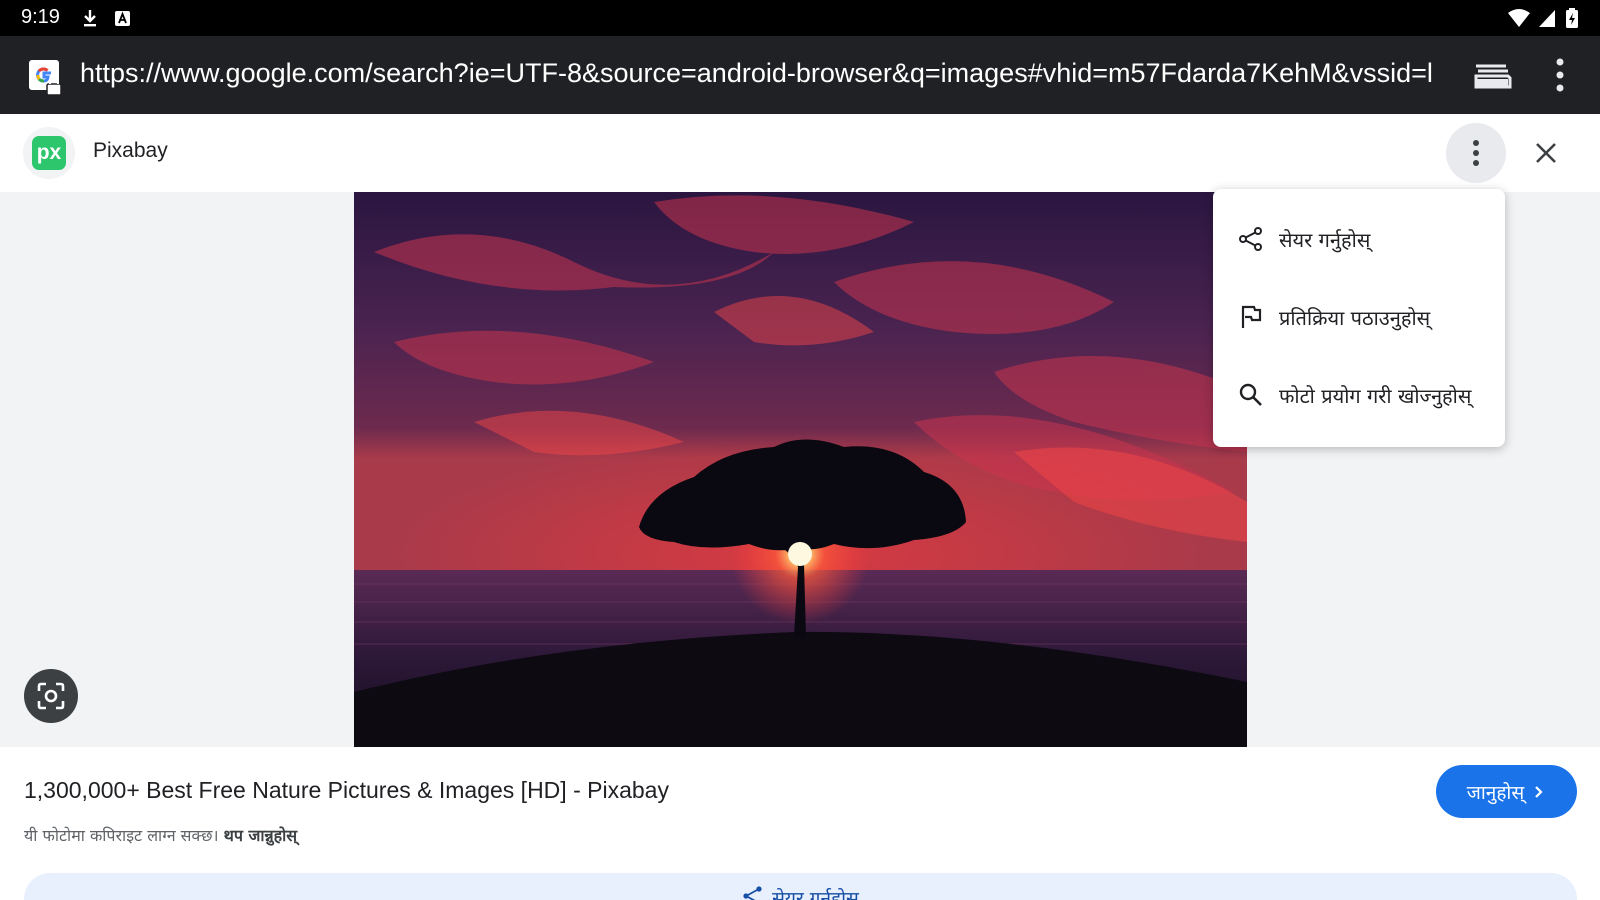 The height and width of the screenshot is (900, 1600). What do you see at coordinates (130, 151) in the screenshot?
I see `source-name: Pixabay` at bounding box center [130, 151].